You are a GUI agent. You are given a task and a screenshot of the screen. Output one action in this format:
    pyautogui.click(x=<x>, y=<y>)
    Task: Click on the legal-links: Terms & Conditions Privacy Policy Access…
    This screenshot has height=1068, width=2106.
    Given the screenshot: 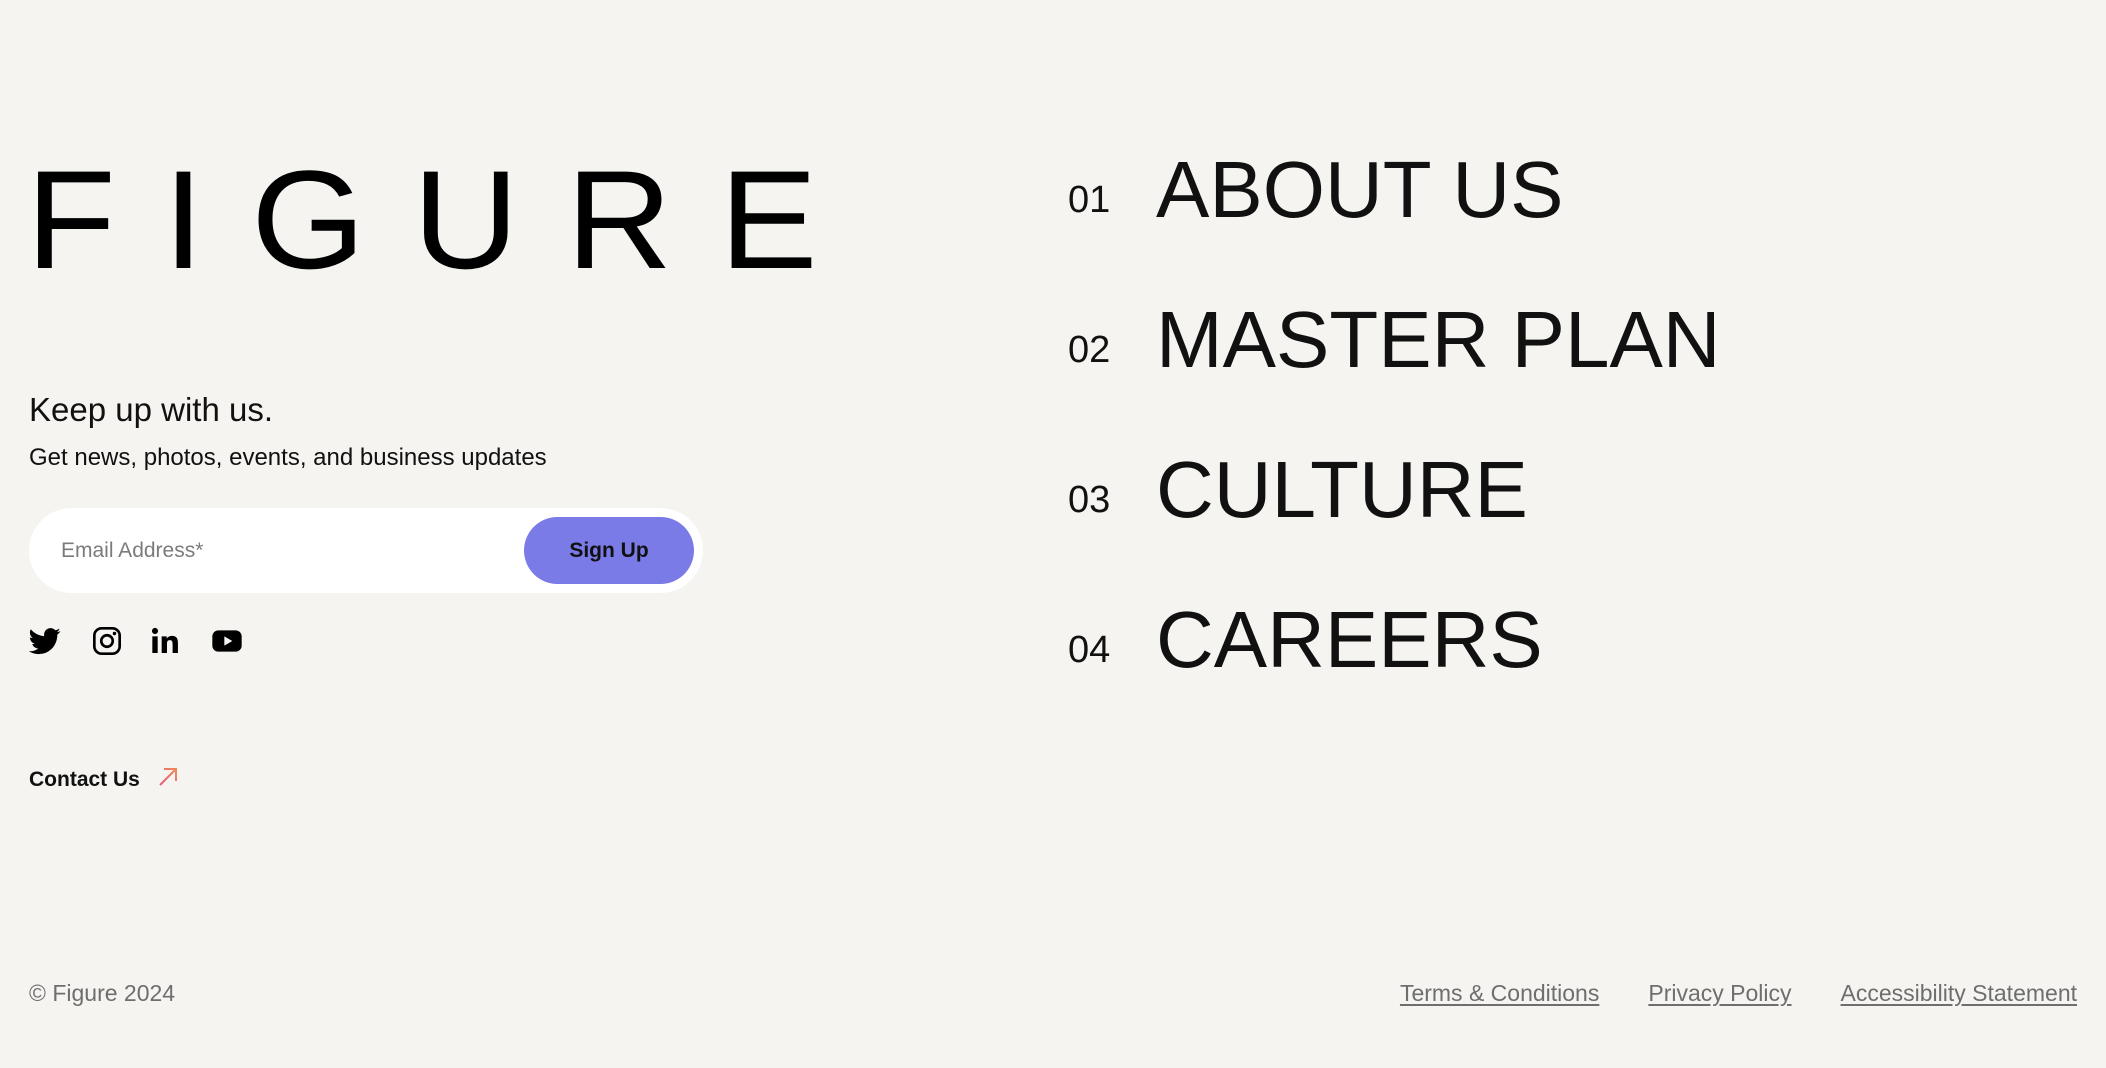 What is the action you would take?
    pyautogui.click(x=1738, y=993)
    